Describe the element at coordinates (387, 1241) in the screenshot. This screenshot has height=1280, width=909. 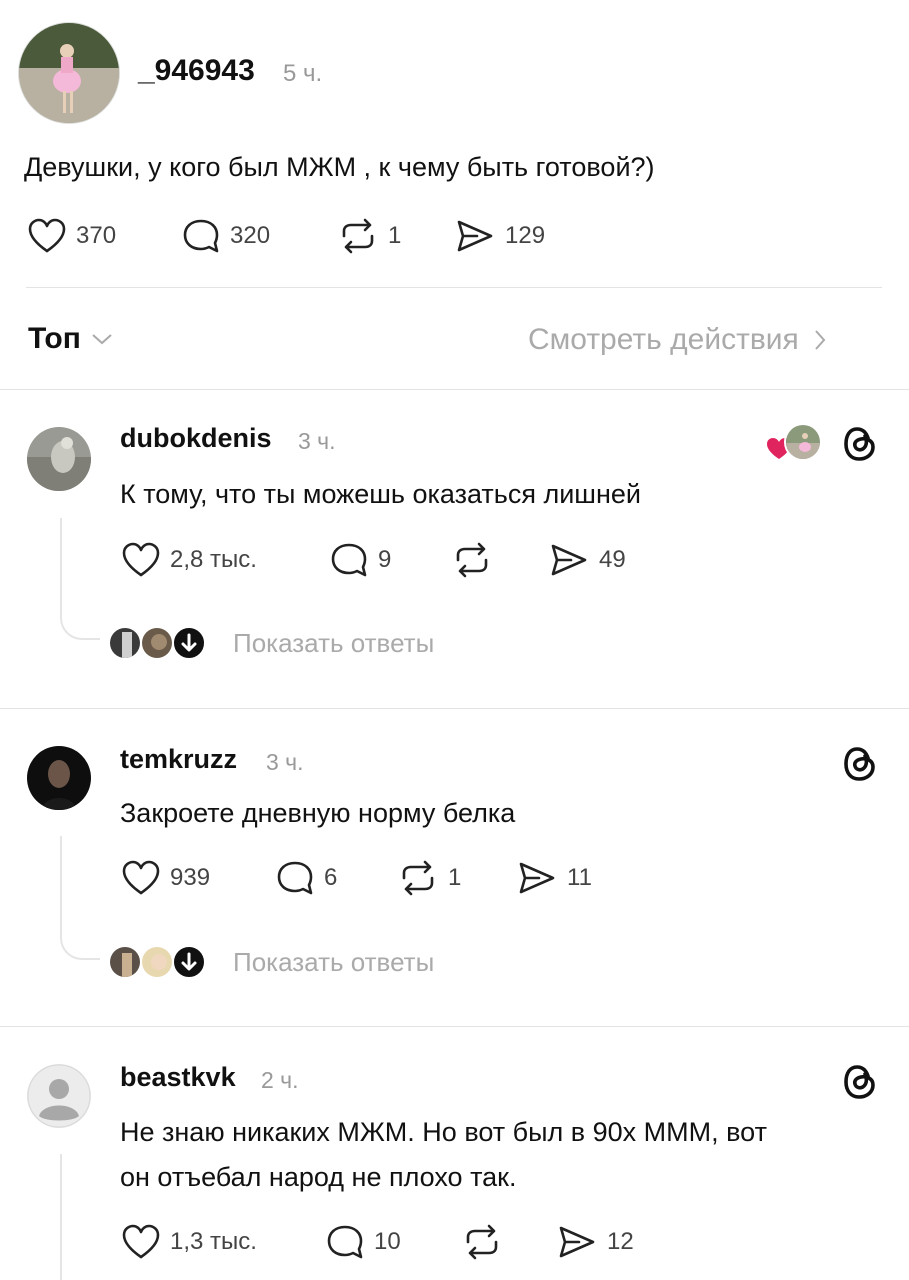
I see `reply-comment-count: 10` at that location.